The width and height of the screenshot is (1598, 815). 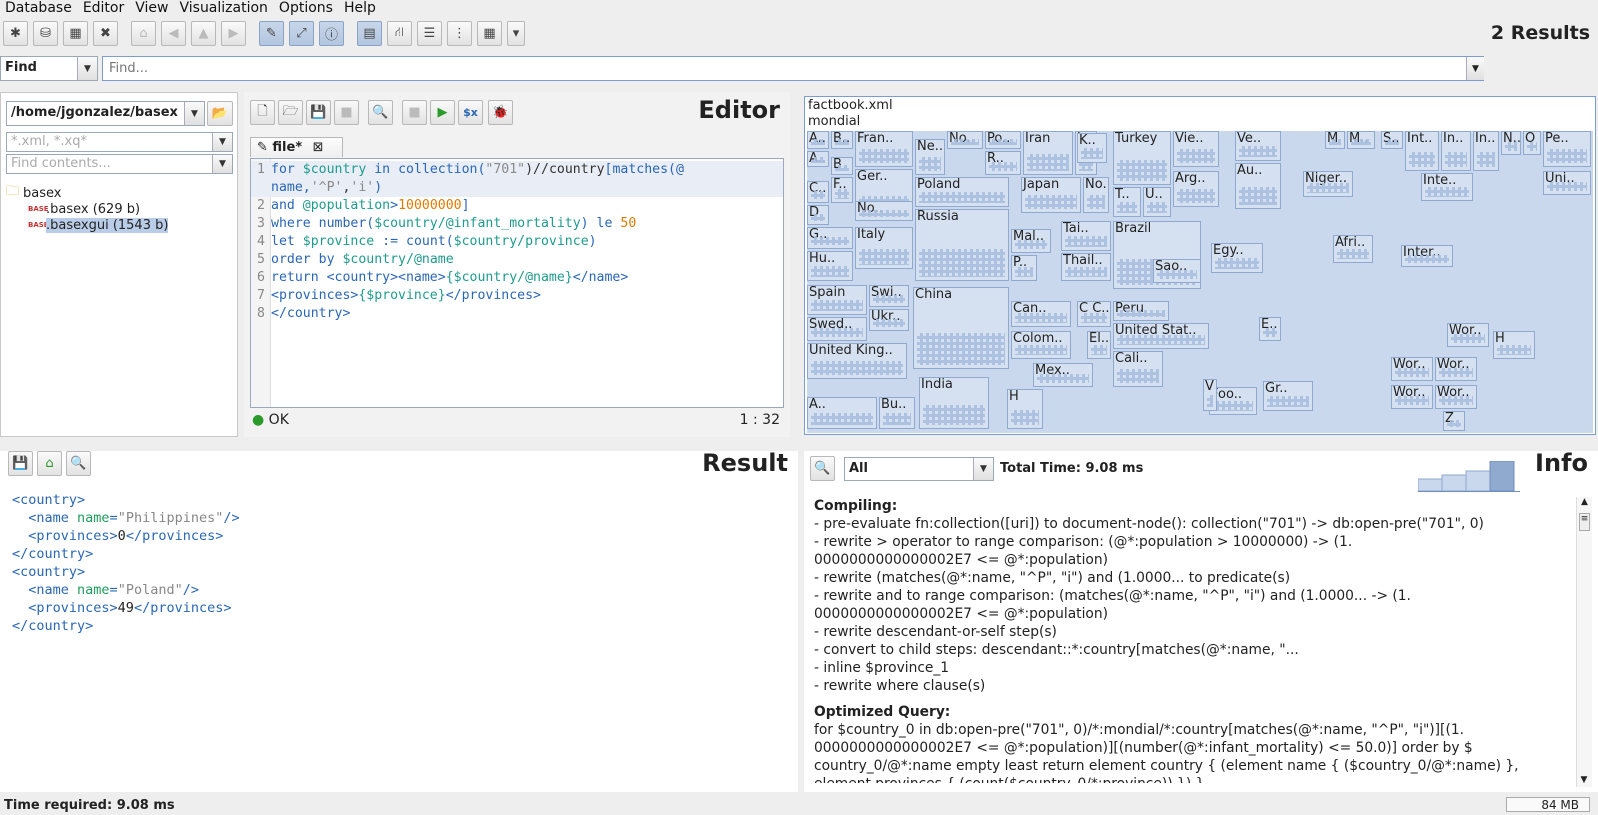 What do you see at coordinates (414, 112) in the screenshot?
I see `stop-icon: ■` at bounding box center [414, 112].